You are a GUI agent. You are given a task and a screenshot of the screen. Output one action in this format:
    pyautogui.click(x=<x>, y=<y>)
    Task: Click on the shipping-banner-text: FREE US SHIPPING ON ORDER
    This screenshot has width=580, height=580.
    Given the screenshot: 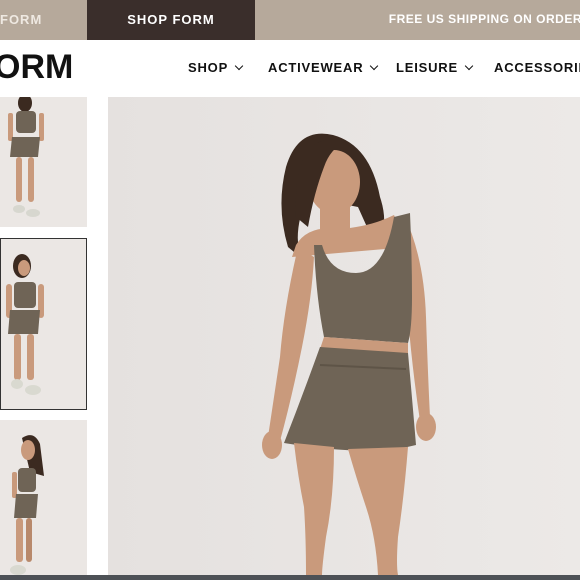 What is the action you would take?
    pyautogui.click(x=484, y=19)
    